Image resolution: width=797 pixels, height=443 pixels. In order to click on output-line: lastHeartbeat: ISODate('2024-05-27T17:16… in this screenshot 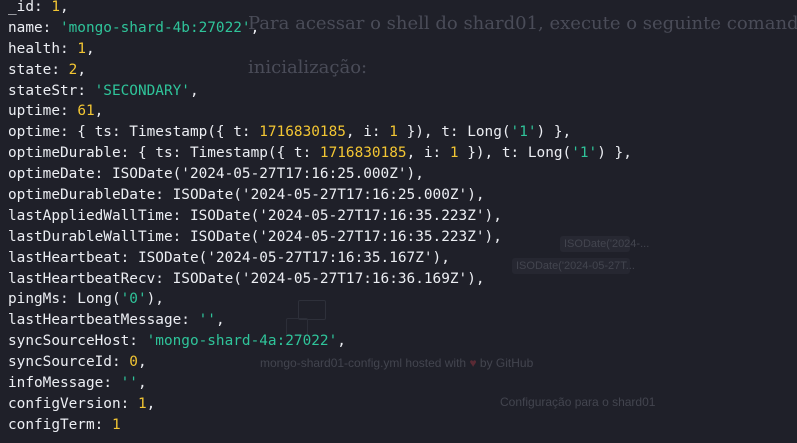, I will do `click(320, 258)`.